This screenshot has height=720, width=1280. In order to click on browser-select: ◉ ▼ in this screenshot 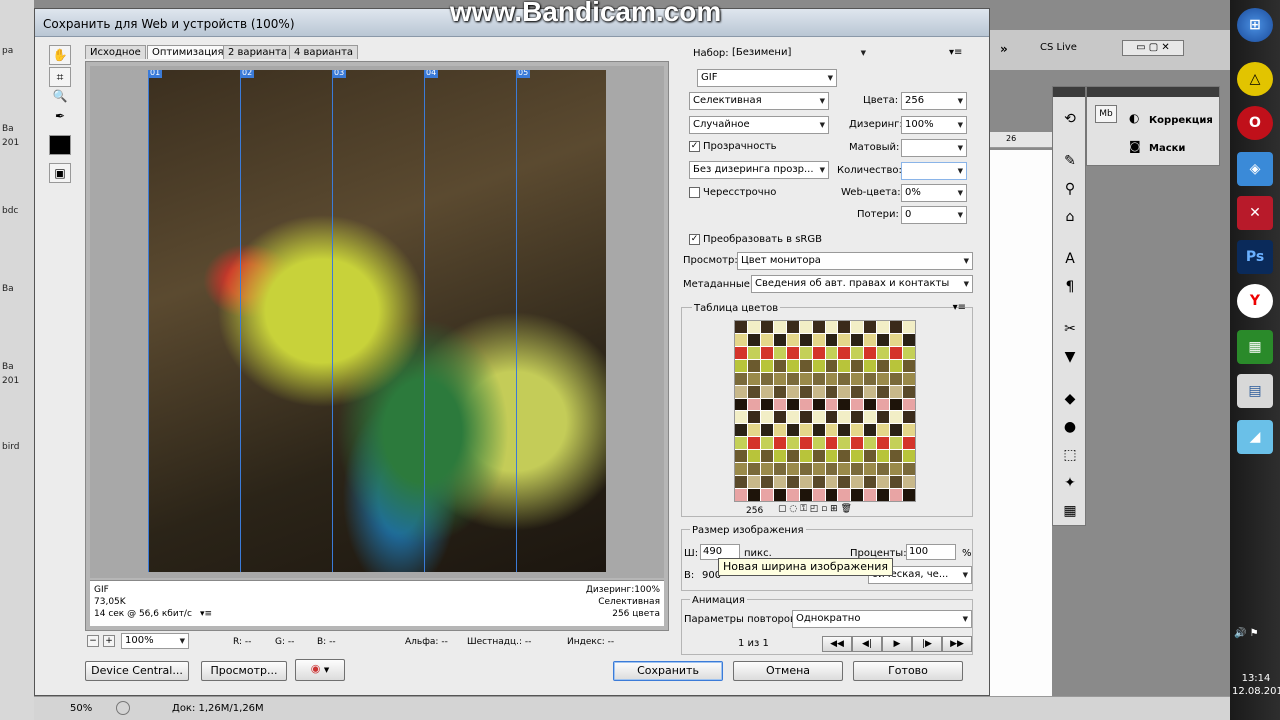, I will do `click(320, 670)`.